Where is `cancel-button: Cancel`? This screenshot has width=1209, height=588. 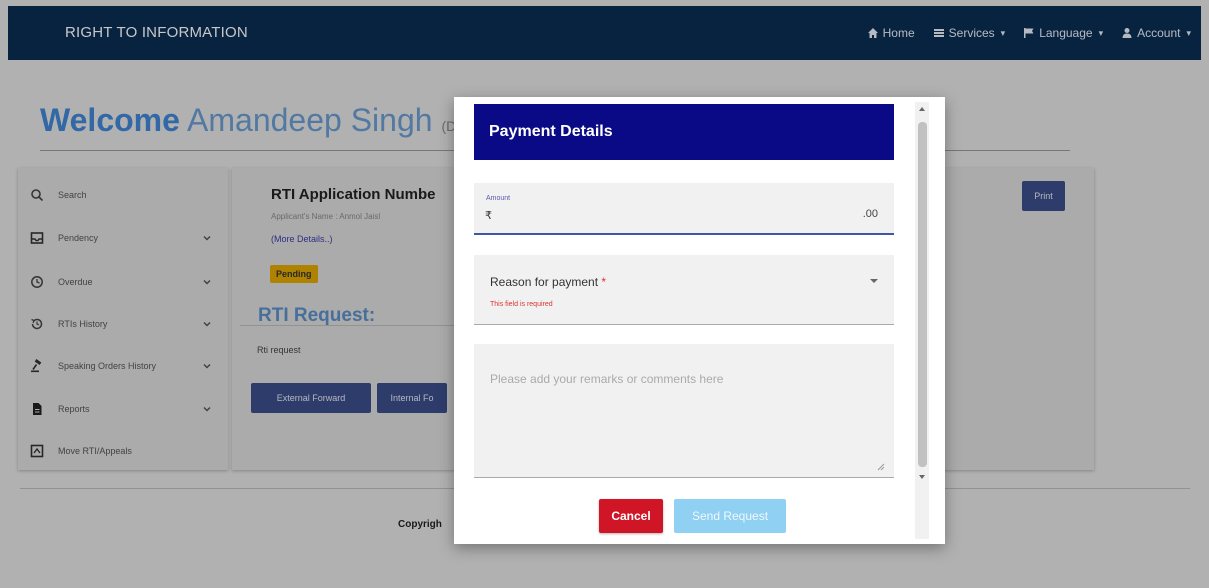
cancel-button: Cancel is located at coordinates (631, 516).